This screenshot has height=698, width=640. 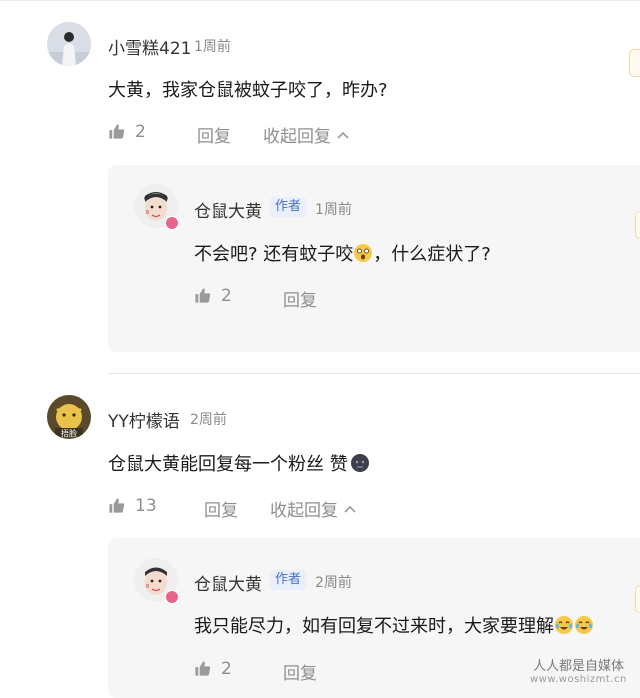 What do you see at coordinates (274, 254) in the screenshot?
I see `reply-text-main: 不会吧? 还有蚊子咬` at bounding box center [274, 254].